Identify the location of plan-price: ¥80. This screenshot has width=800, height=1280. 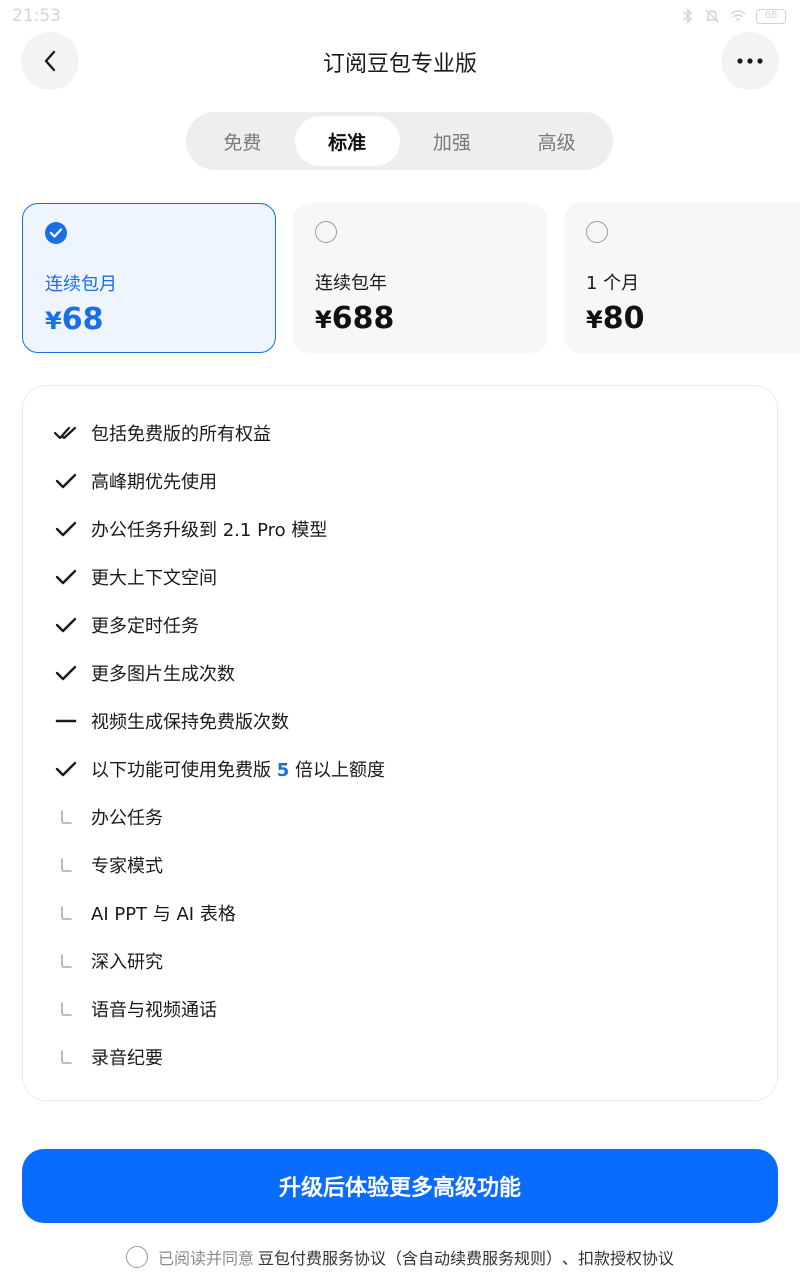
(615, 318).